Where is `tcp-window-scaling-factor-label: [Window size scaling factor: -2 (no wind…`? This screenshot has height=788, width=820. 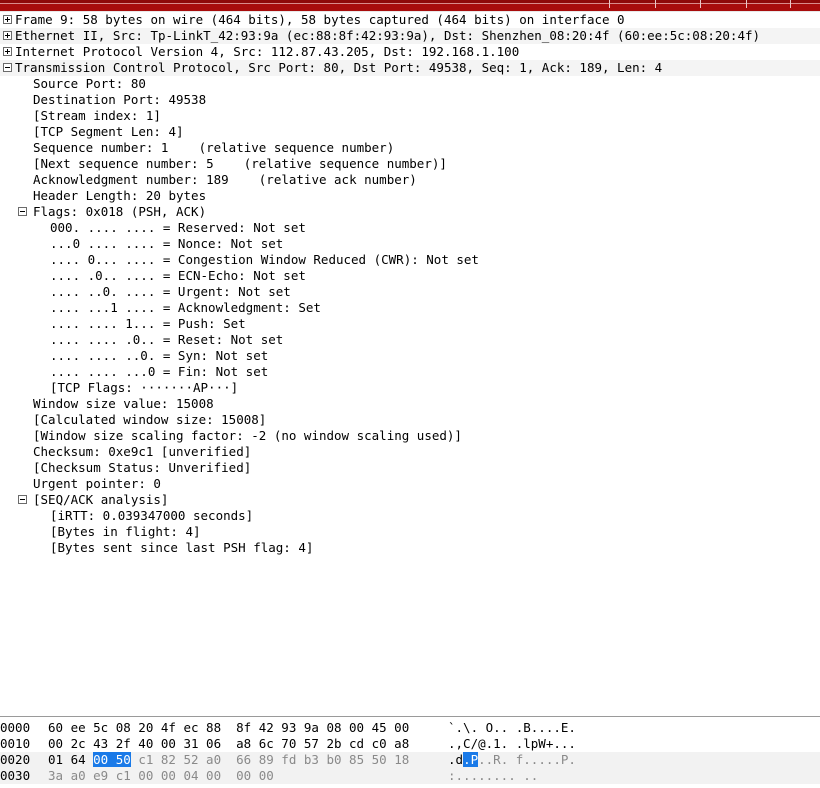 tcp-window-scaling-factor-label: [Window size scaling factor: -2 (no wind… is located at coordinates (247, 435).